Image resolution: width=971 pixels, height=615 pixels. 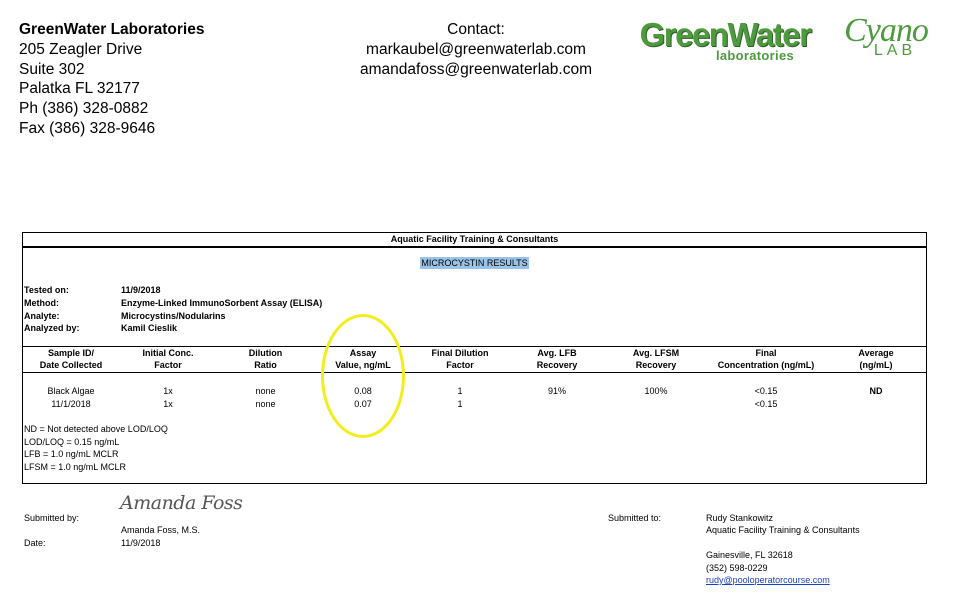 I want to click on note-line: LFB = 1.0 ng/mL MCLR, so click(x=71, y=454).